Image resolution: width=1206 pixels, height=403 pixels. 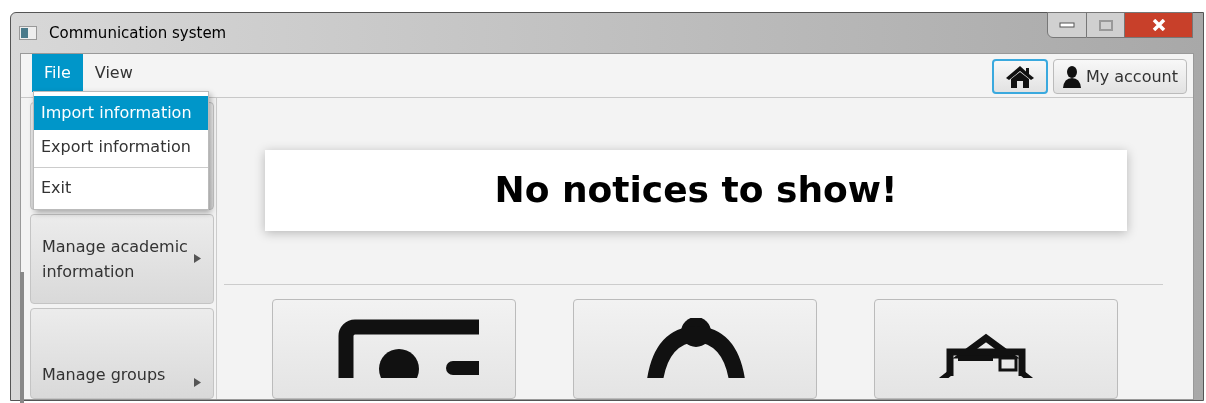 I want to click on home-icon, so click(x=1019, y=76).